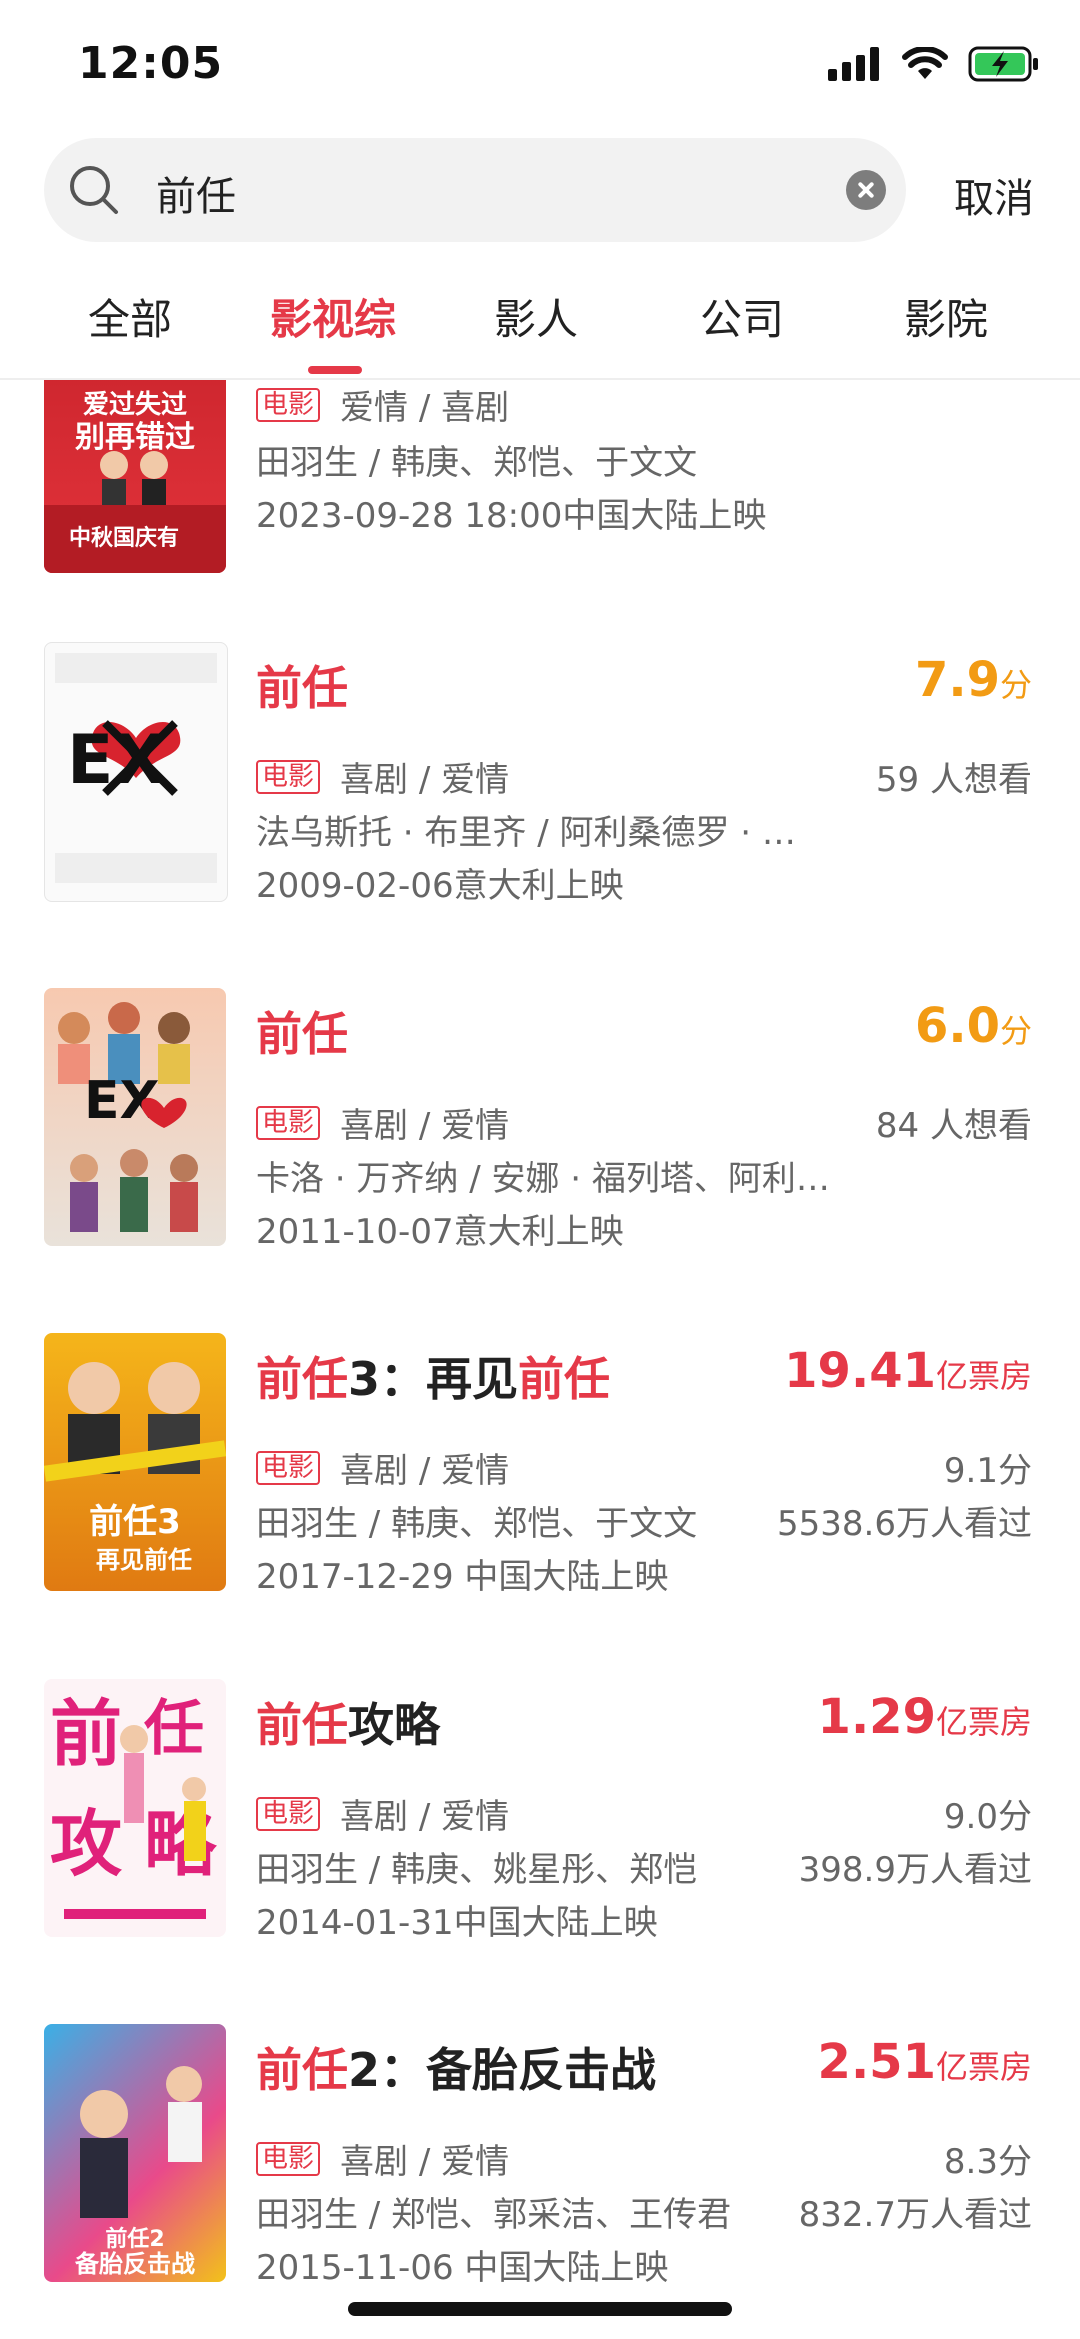 The height and width of the screenshot is (2339, 1080). Describe the element at coordinates (502, 2070) in the screenshot. I see `title-text: 2：备胎反击战` at that location.